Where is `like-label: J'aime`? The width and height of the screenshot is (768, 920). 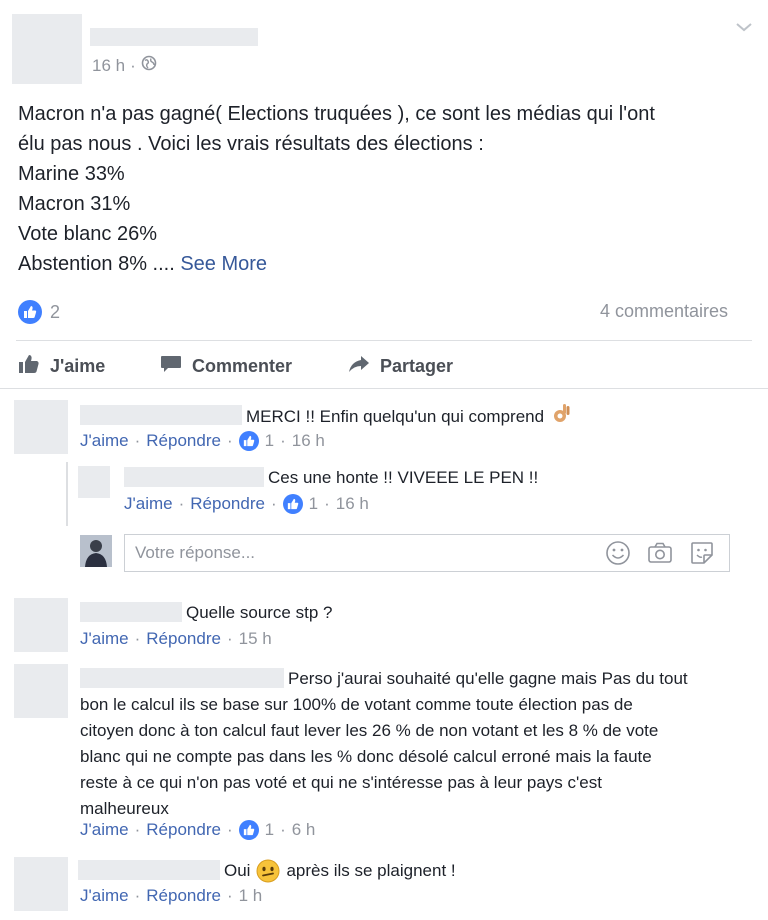 like-label: J'aime is located at coordinates (78, 366).